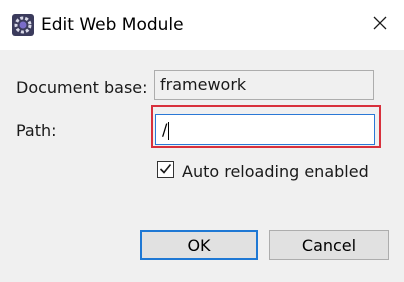 The height and width of the screenshot is (282, 404). Describe the element at coordinates (264, 85) in the screenshot. I see `document-base-field: framework` at that location.